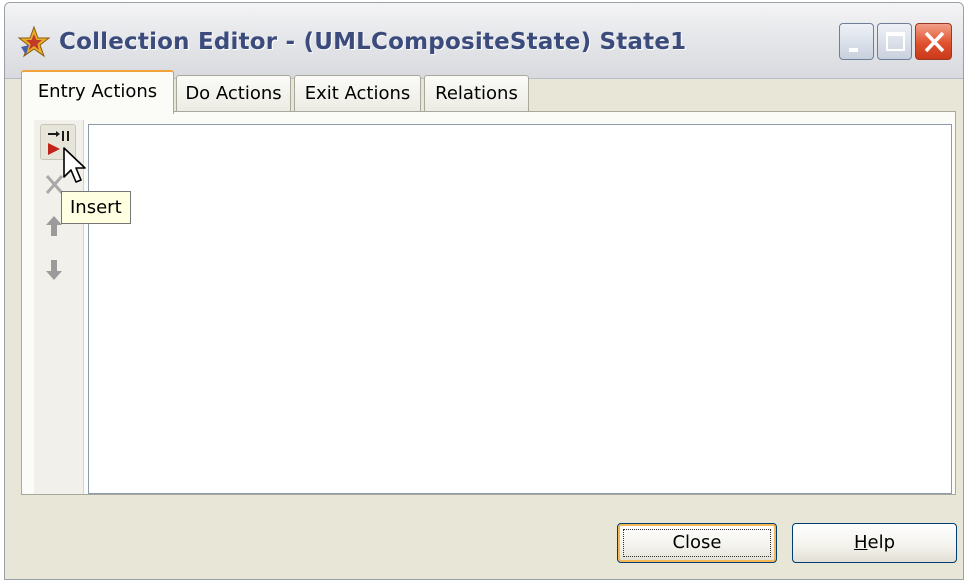 The width and height of the screenshot is (968, 582). I want to click on tab-relations: Relations, so click(476, 93).